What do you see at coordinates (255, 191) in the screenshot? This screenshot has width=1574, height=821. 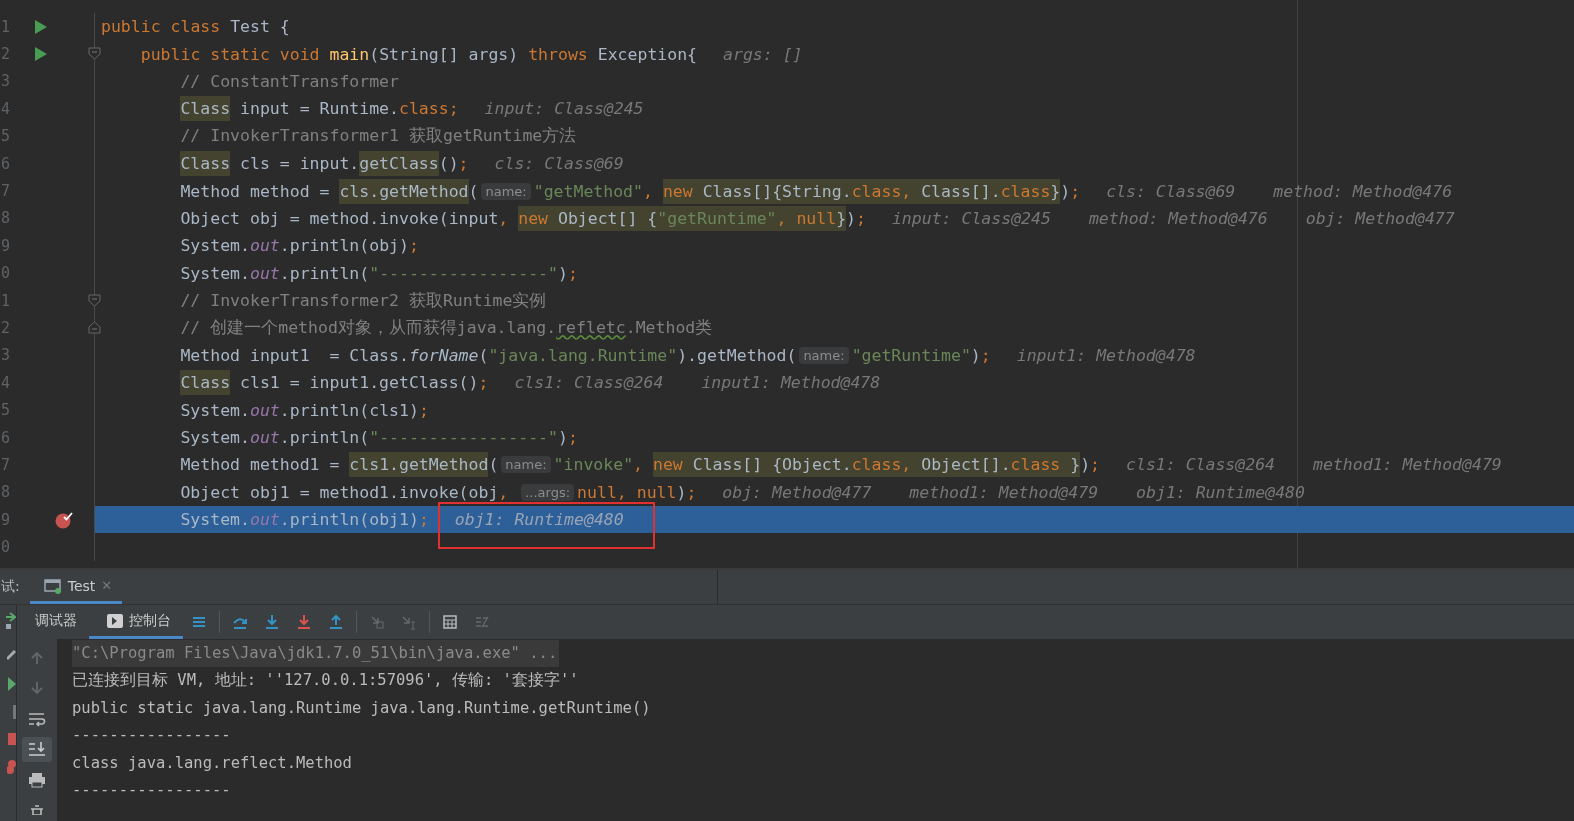 I see `code-text: Method method =` at bounding box center [255, 191].